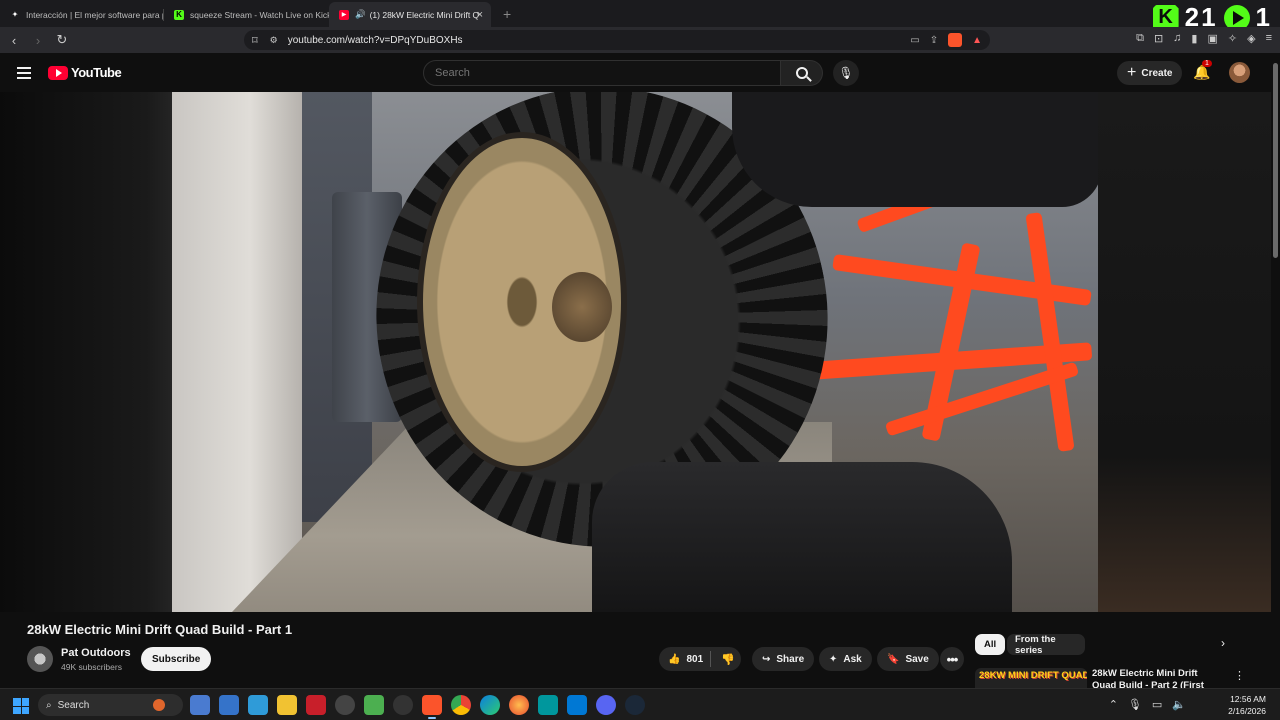  I want to click on guide-menu-icon, so click(24, 74).